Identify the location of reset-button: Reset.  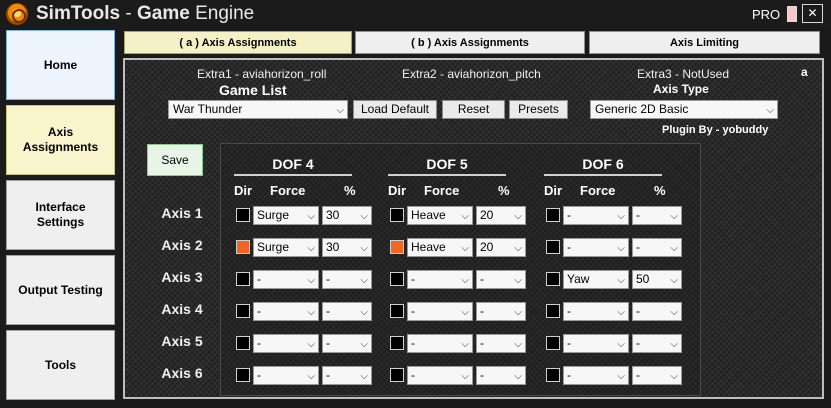
(473, 109).